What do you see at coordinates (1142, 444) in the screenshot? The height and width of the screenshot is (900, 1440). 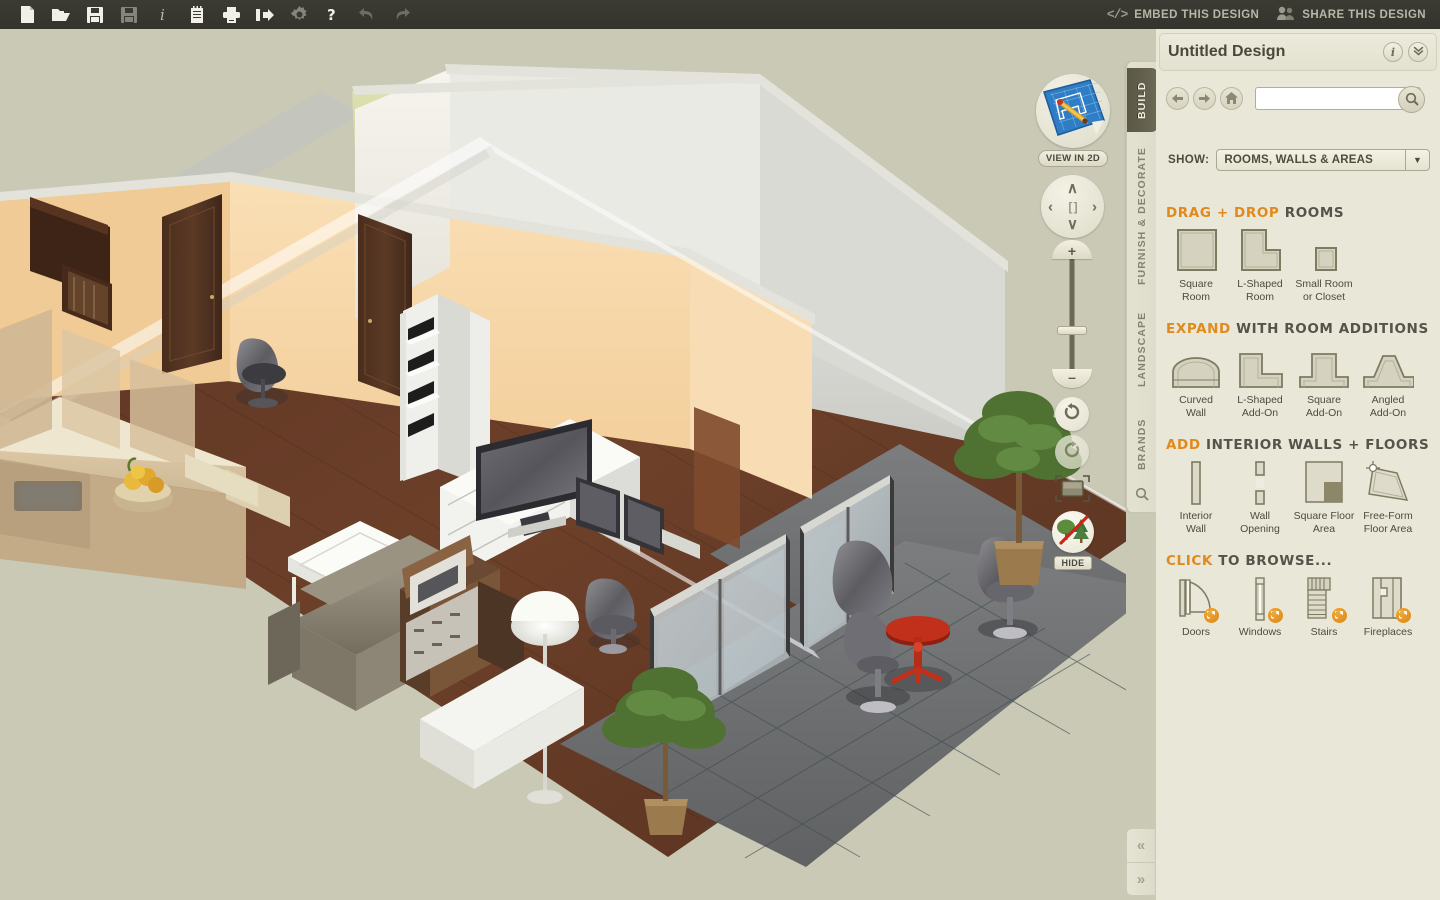 I see `tab-brands: BRANDS` at bounding box center [1142, 444].